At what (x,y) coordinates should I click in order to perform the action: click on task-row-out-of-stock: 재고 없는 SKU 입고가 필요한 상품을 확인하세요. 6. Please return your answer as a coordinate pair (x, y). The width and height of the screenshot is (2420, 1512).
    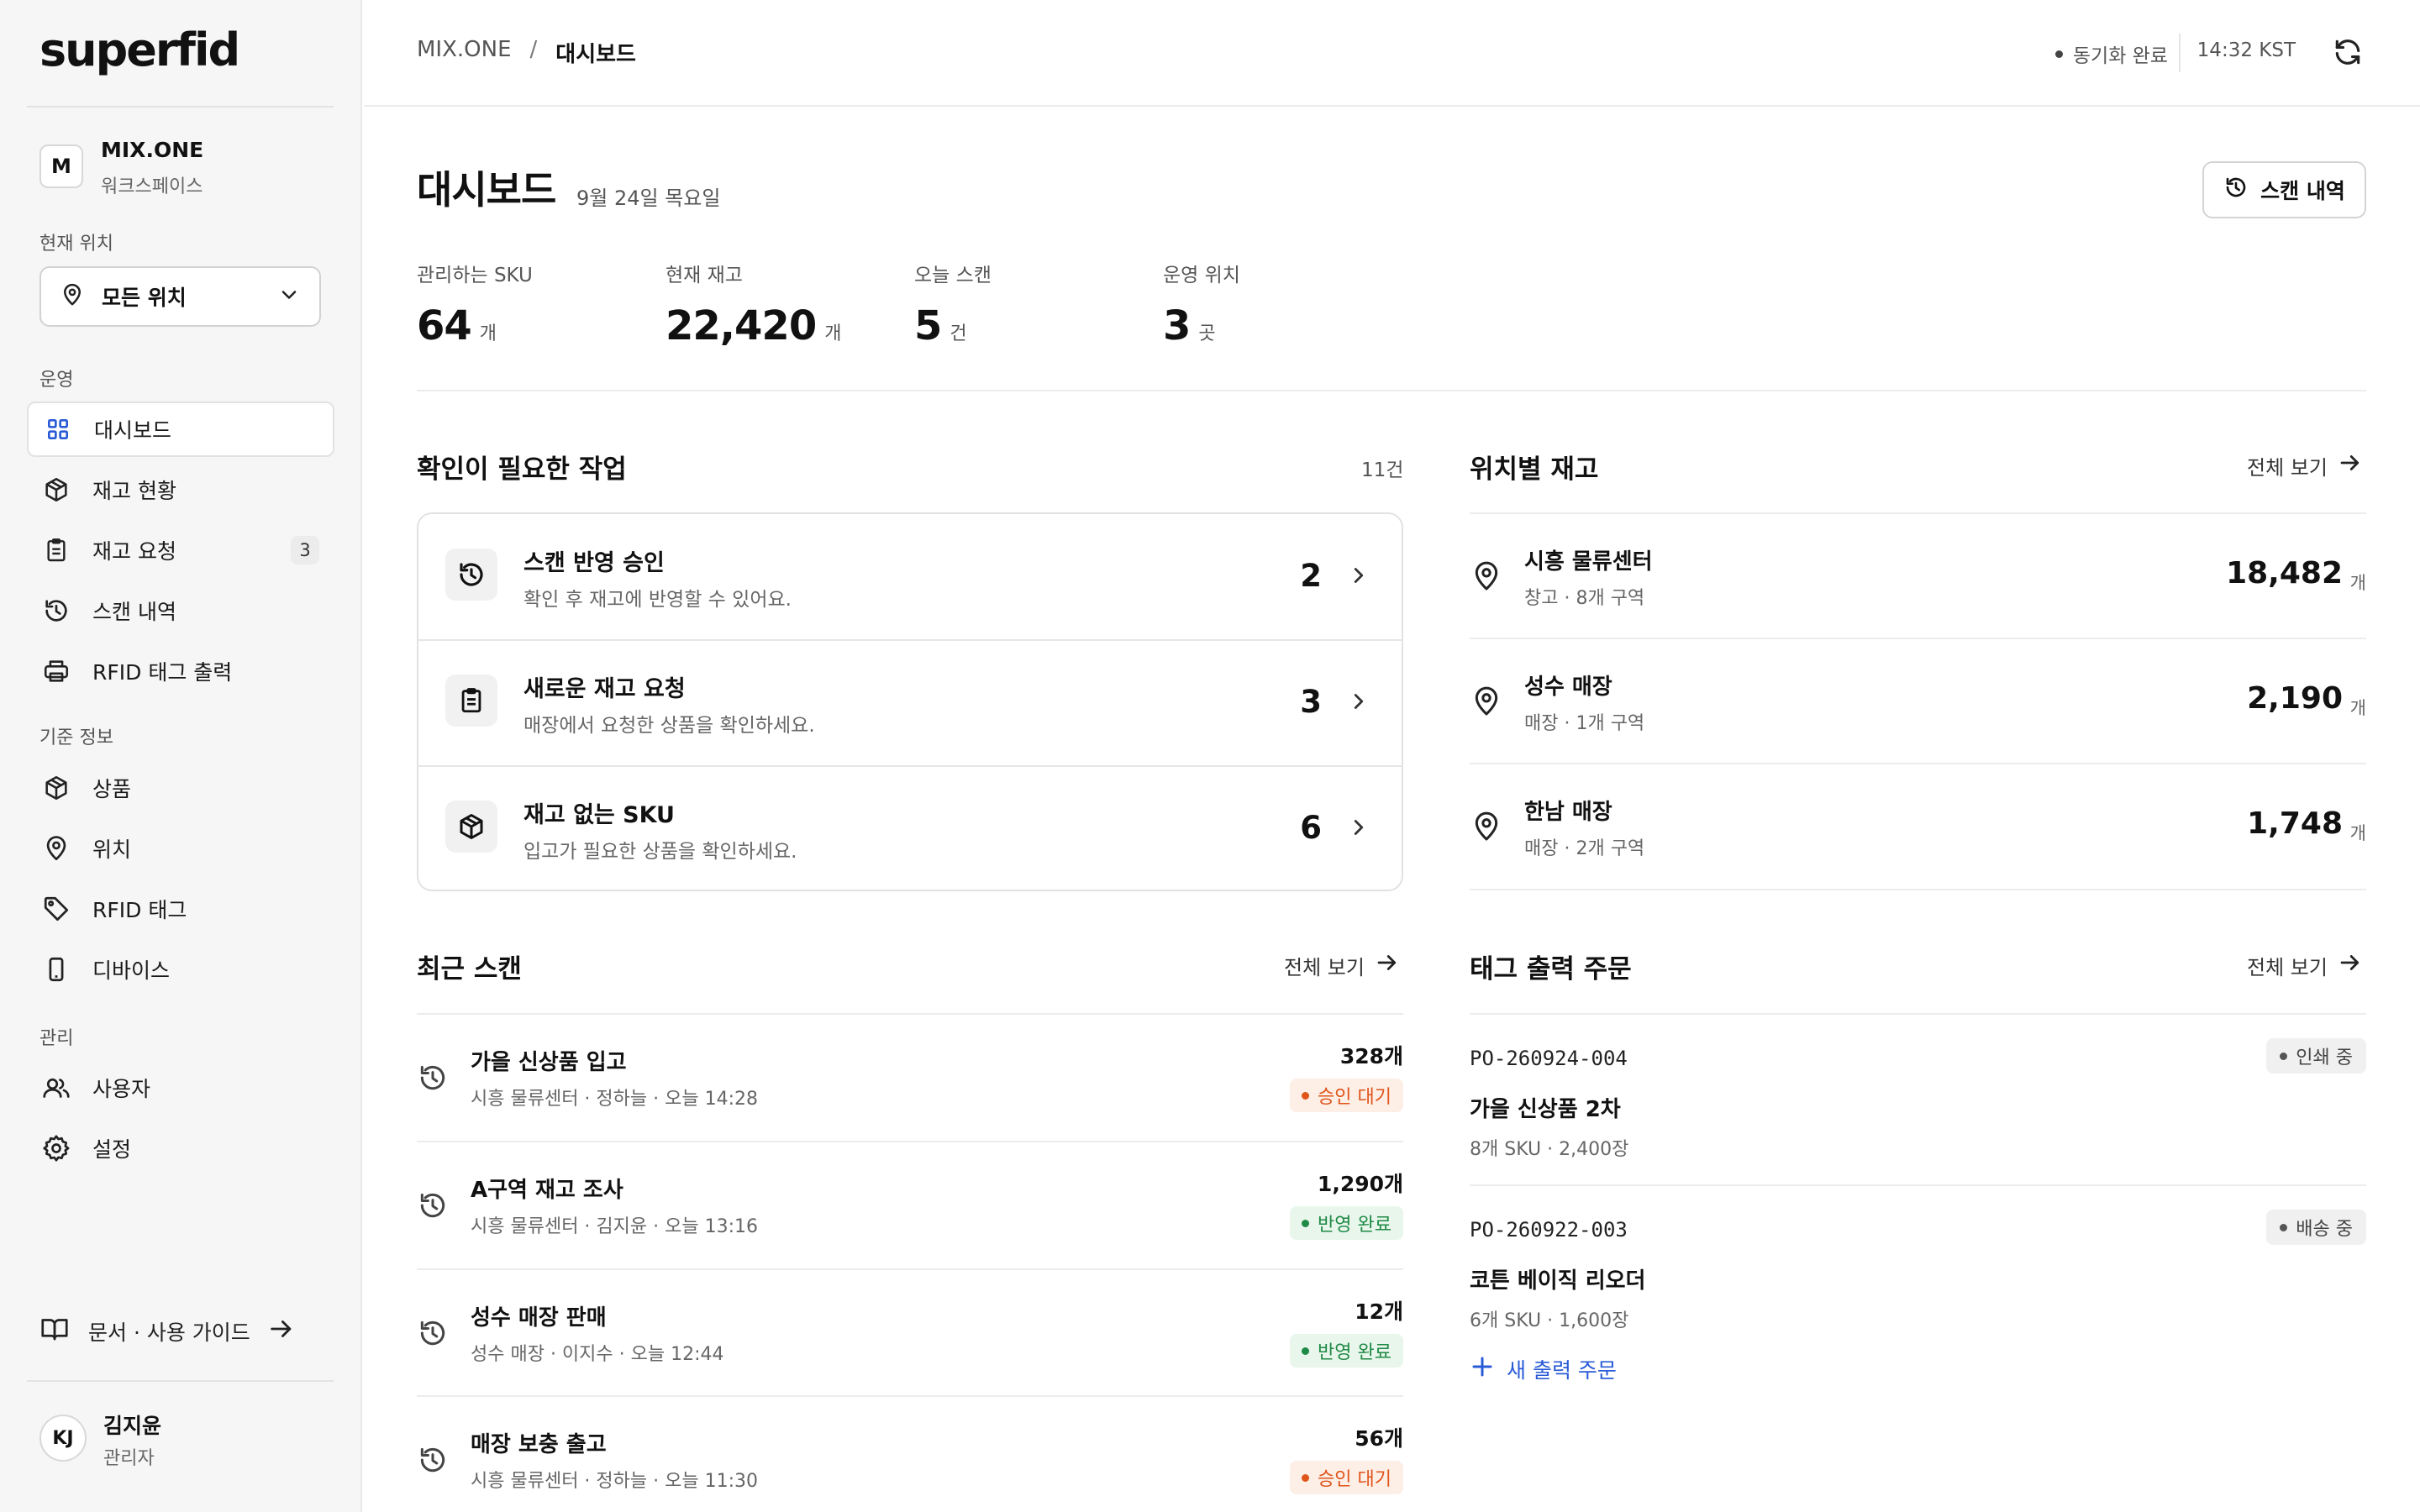
    Looking at the image, I should click on (910, 828).